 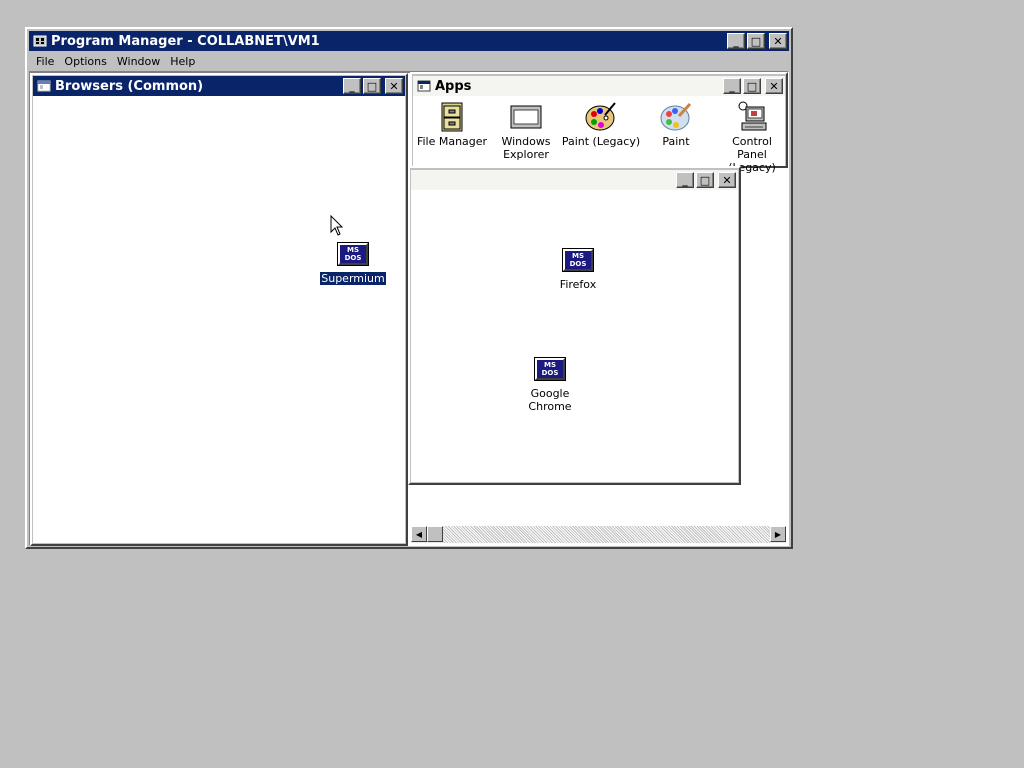 I want to click on untitled-close-button: ✕, so click(x=727, y=180).